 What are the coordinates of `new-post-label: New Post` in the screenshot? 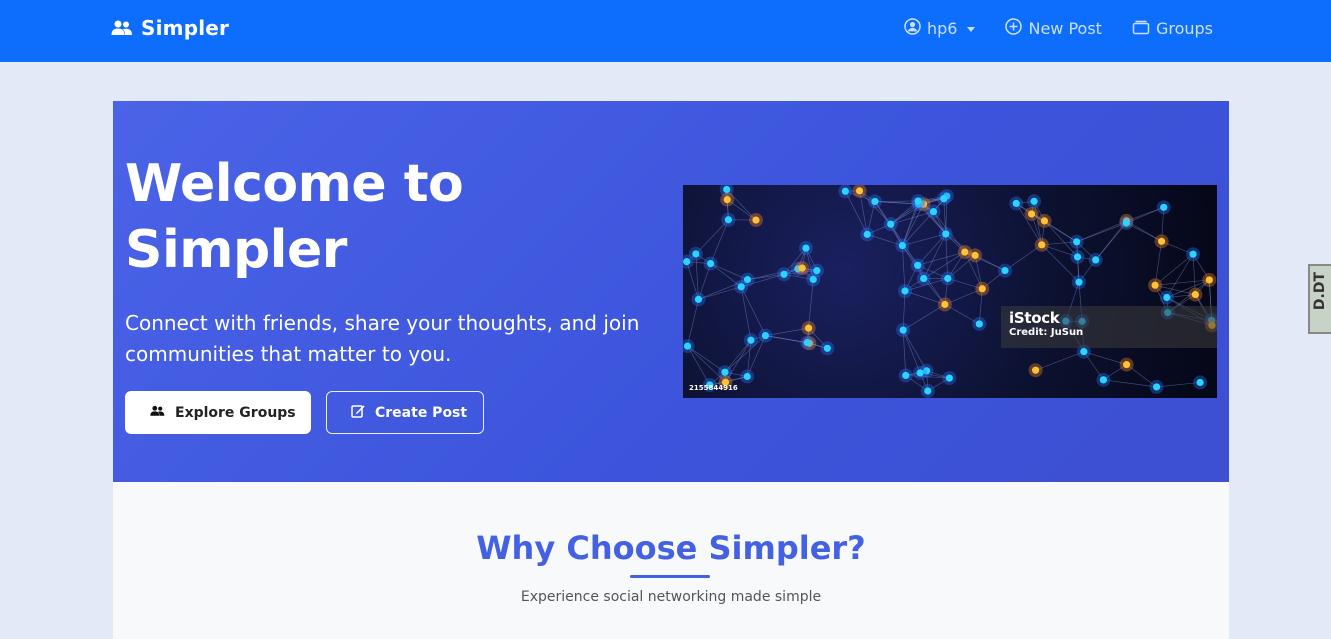 It's located at (1065, 28).